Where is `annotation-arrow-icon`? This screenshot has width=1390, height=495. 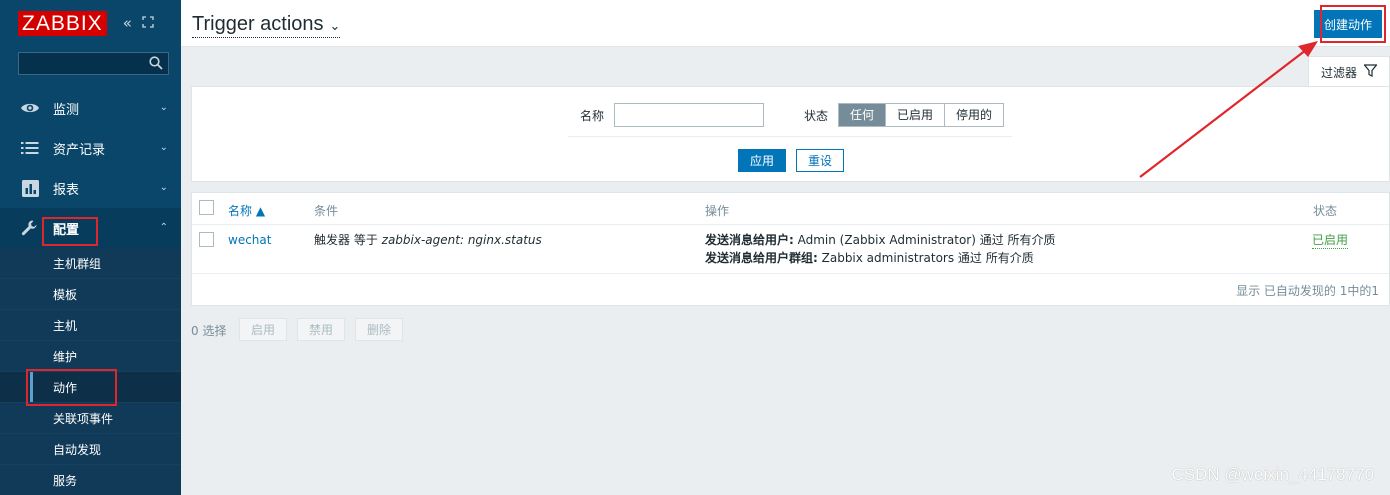
annotation-arrow-icon is located at coordinates (1228, 109).